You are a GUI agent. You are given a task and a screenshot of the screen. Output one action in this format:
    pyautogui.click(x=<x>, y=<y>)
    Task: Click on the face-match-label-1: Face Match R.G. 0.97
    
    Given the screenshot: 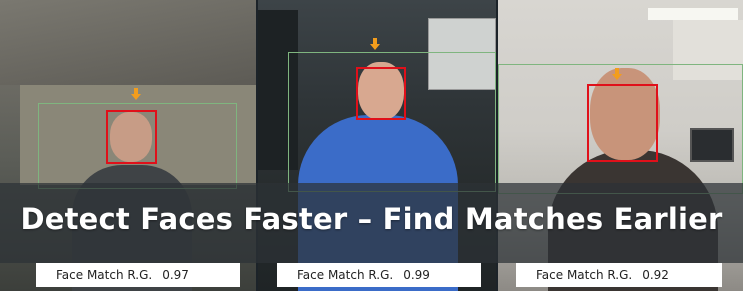 What is the action you would take?
    pyautogui.click(x=138, y=275)
    